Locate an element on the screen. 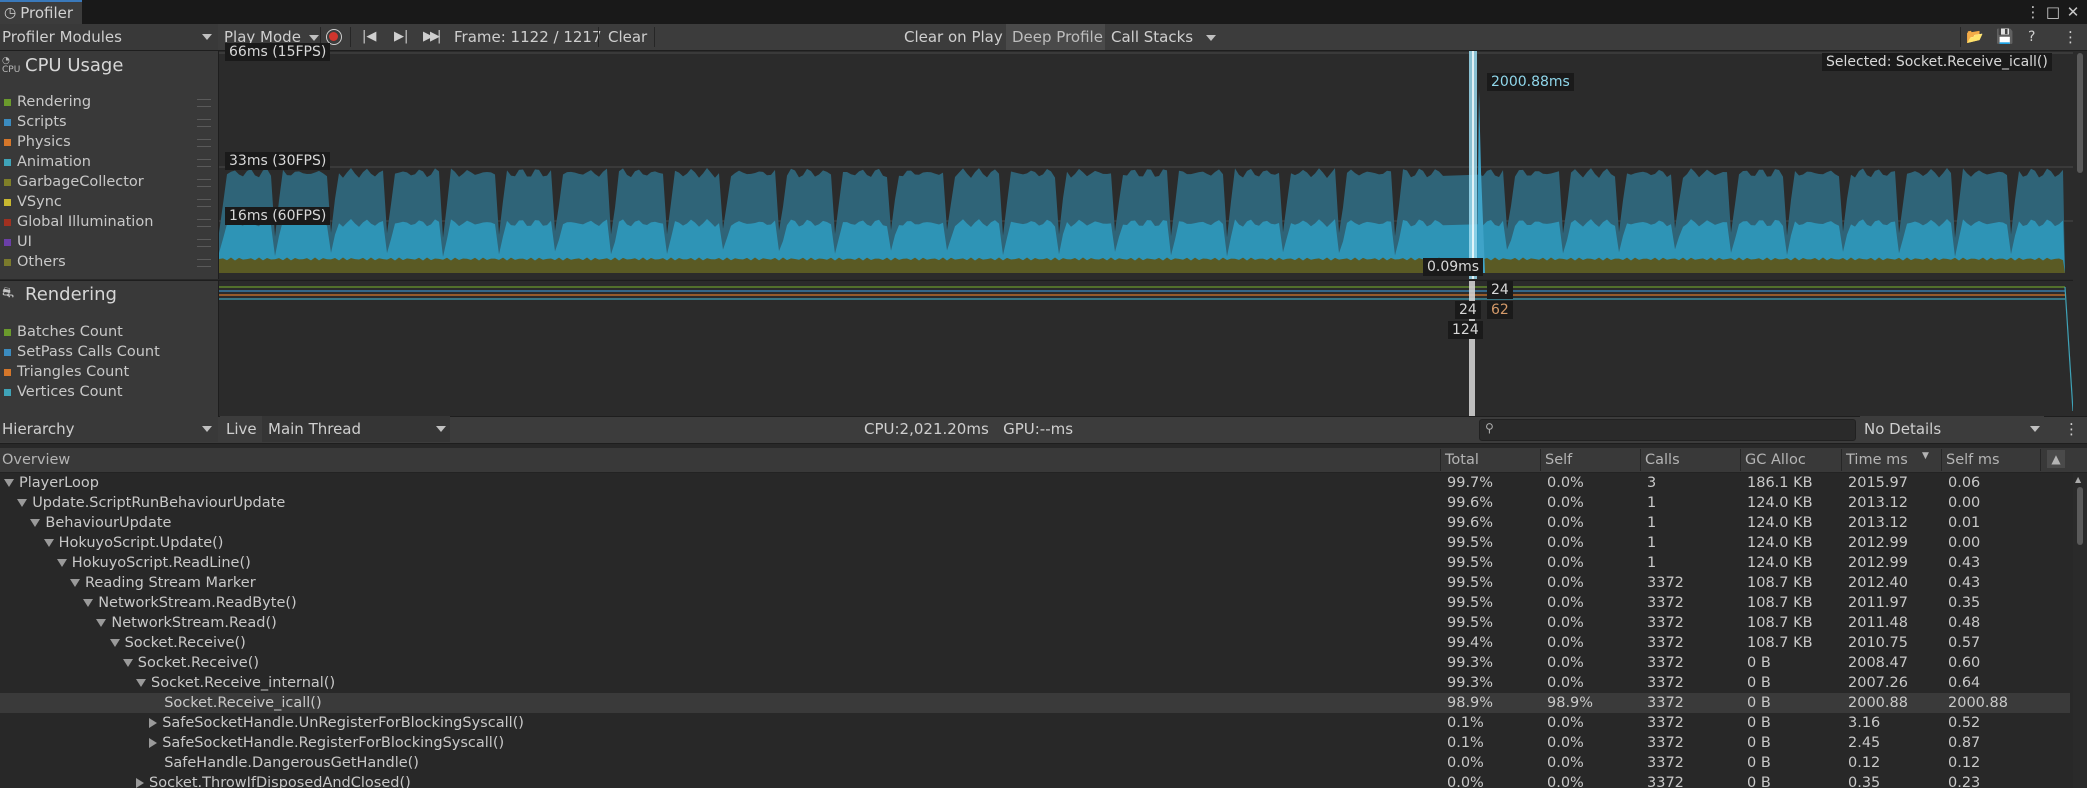 Image resolution: width=2087 pixels, height=788 pixels. cpu-legend-item: VSync is located at coordinates (31, 202).